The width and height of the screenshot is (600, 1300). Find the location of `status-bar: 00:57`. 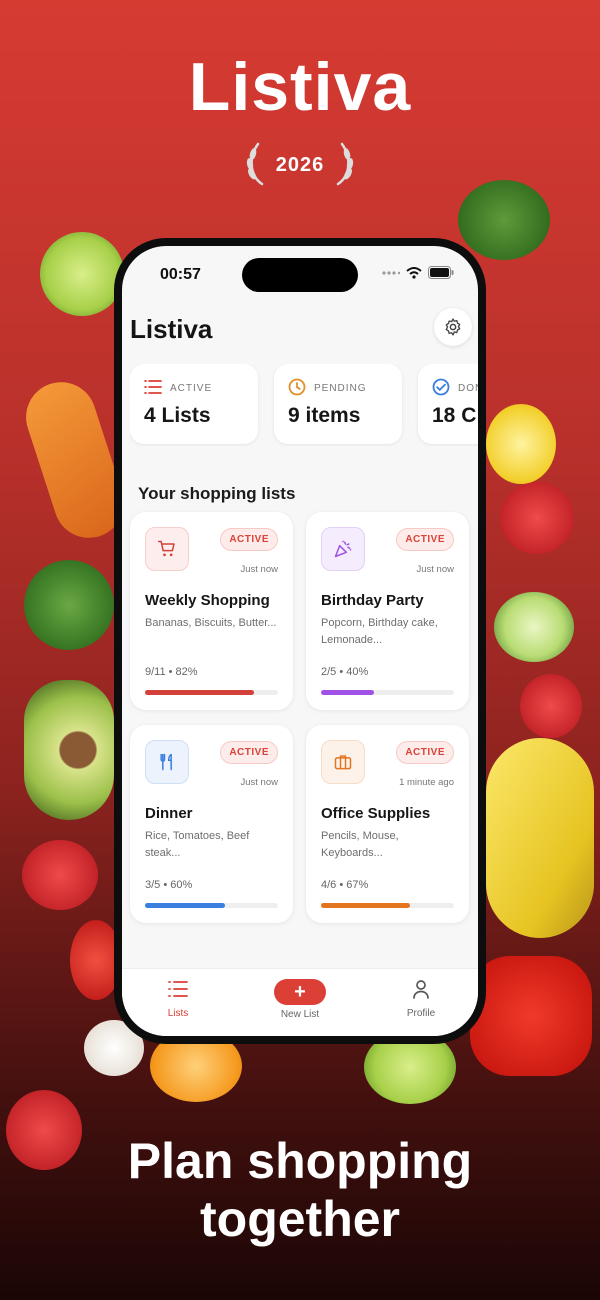

status-bar: 00:57 is located at coordinates (300, 270).